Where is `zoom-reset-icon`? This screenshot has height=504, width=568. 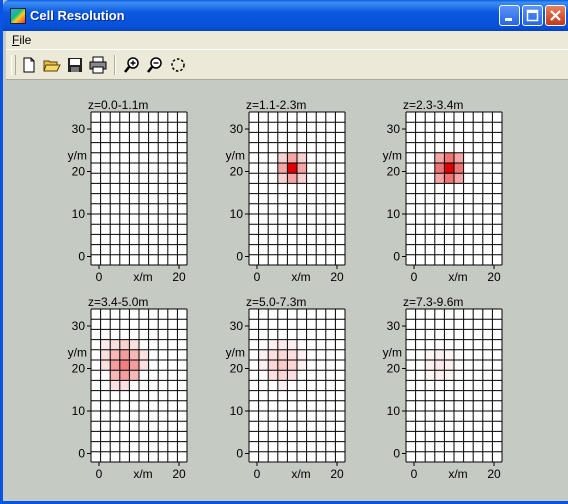 zoom-reset-icon is located at coordinates (178, 65).